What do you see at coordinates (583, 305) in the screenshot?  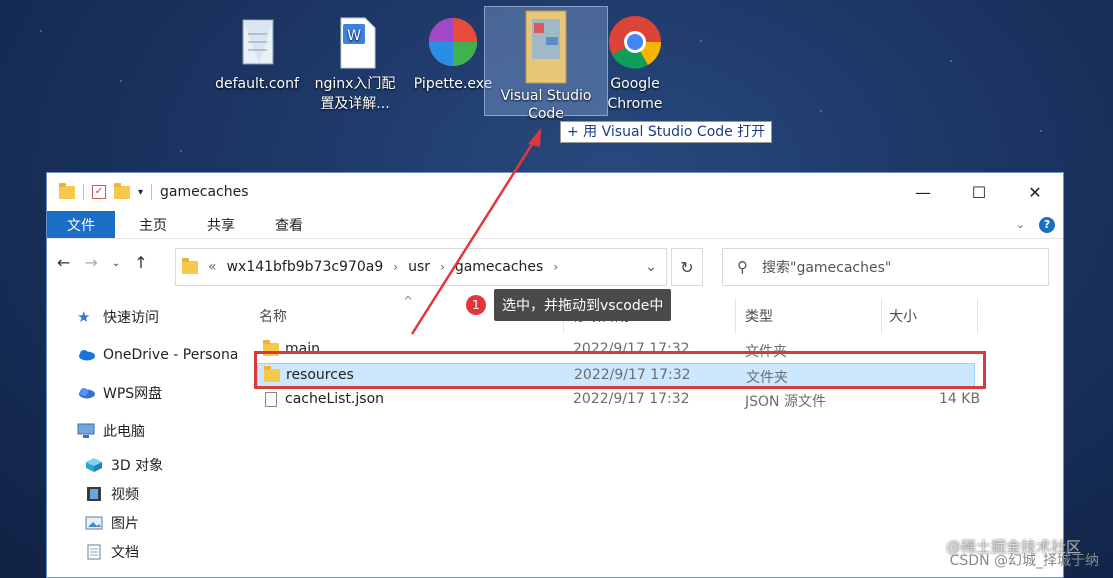 I see `step-annotation-text: 选中，并拖动到vscode中` at bounding box center [583, 305].